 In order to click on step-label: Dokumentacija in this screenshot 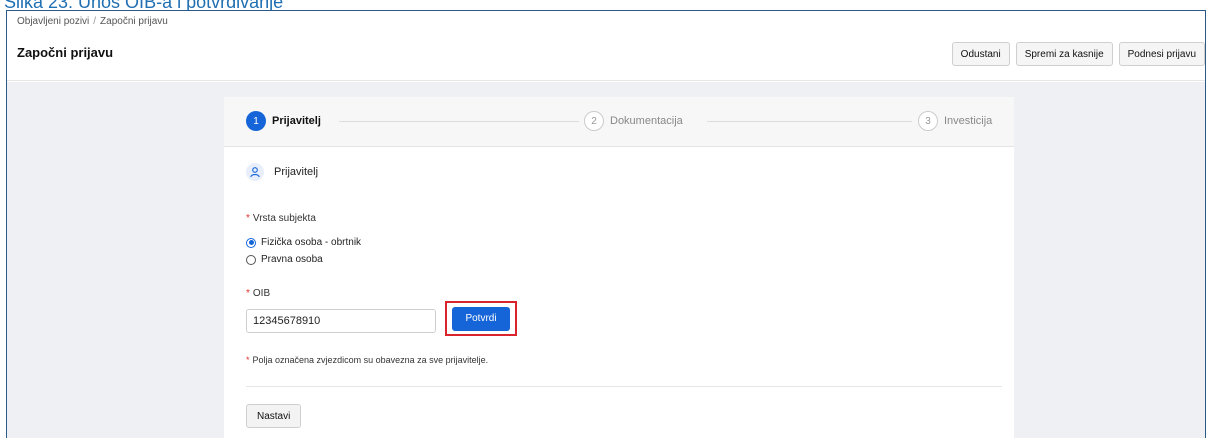, I will do `click(646, 121)`.